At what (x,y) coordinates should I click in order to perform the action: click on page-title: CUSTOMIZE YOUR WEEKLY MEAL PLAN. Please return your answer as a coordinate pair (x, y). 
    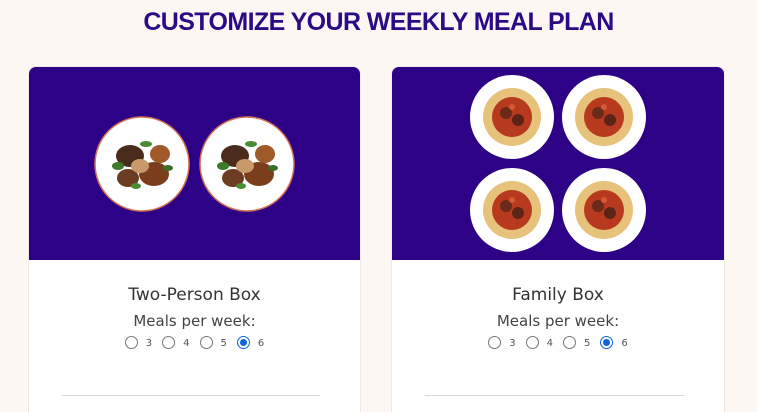
    Looking at the image, I should click on (378, 22).